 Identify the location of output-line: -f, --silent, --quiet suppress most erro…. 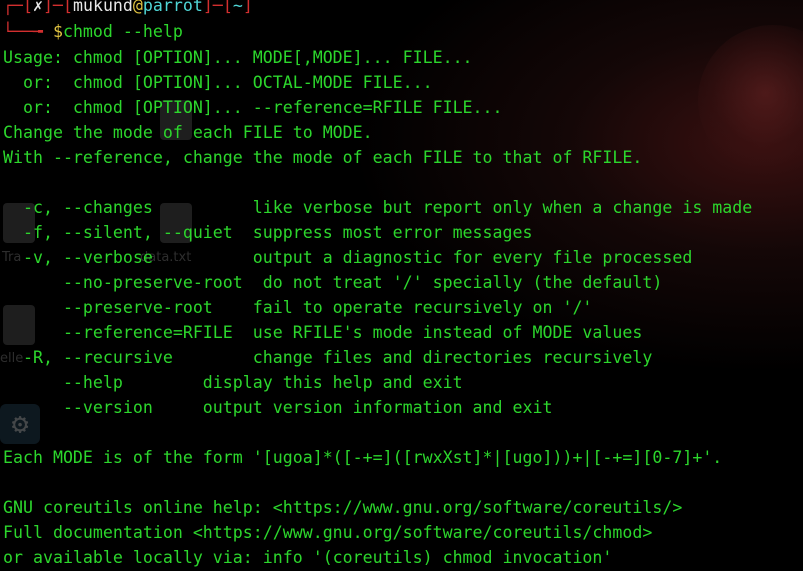
(268, 232).